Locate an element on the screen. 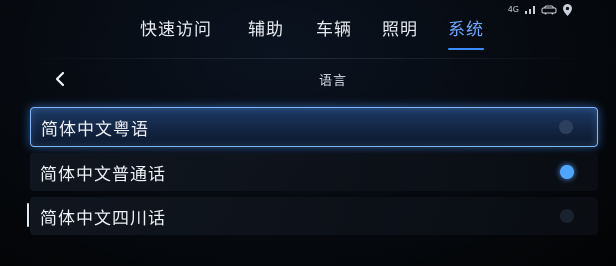 Image resolution: width=616 pixels, height=266 pixels. network-status-label: 4G is located at coordinates (513, 9).